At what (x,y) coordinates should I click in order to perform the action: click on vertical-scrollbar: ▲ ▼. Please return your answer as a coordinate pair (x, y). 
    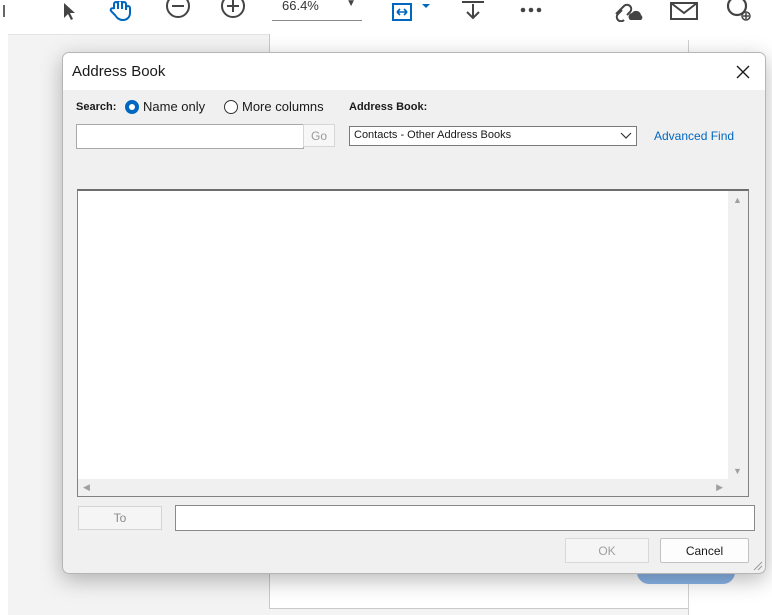
    Looking at the image, I should click on (738, 335).